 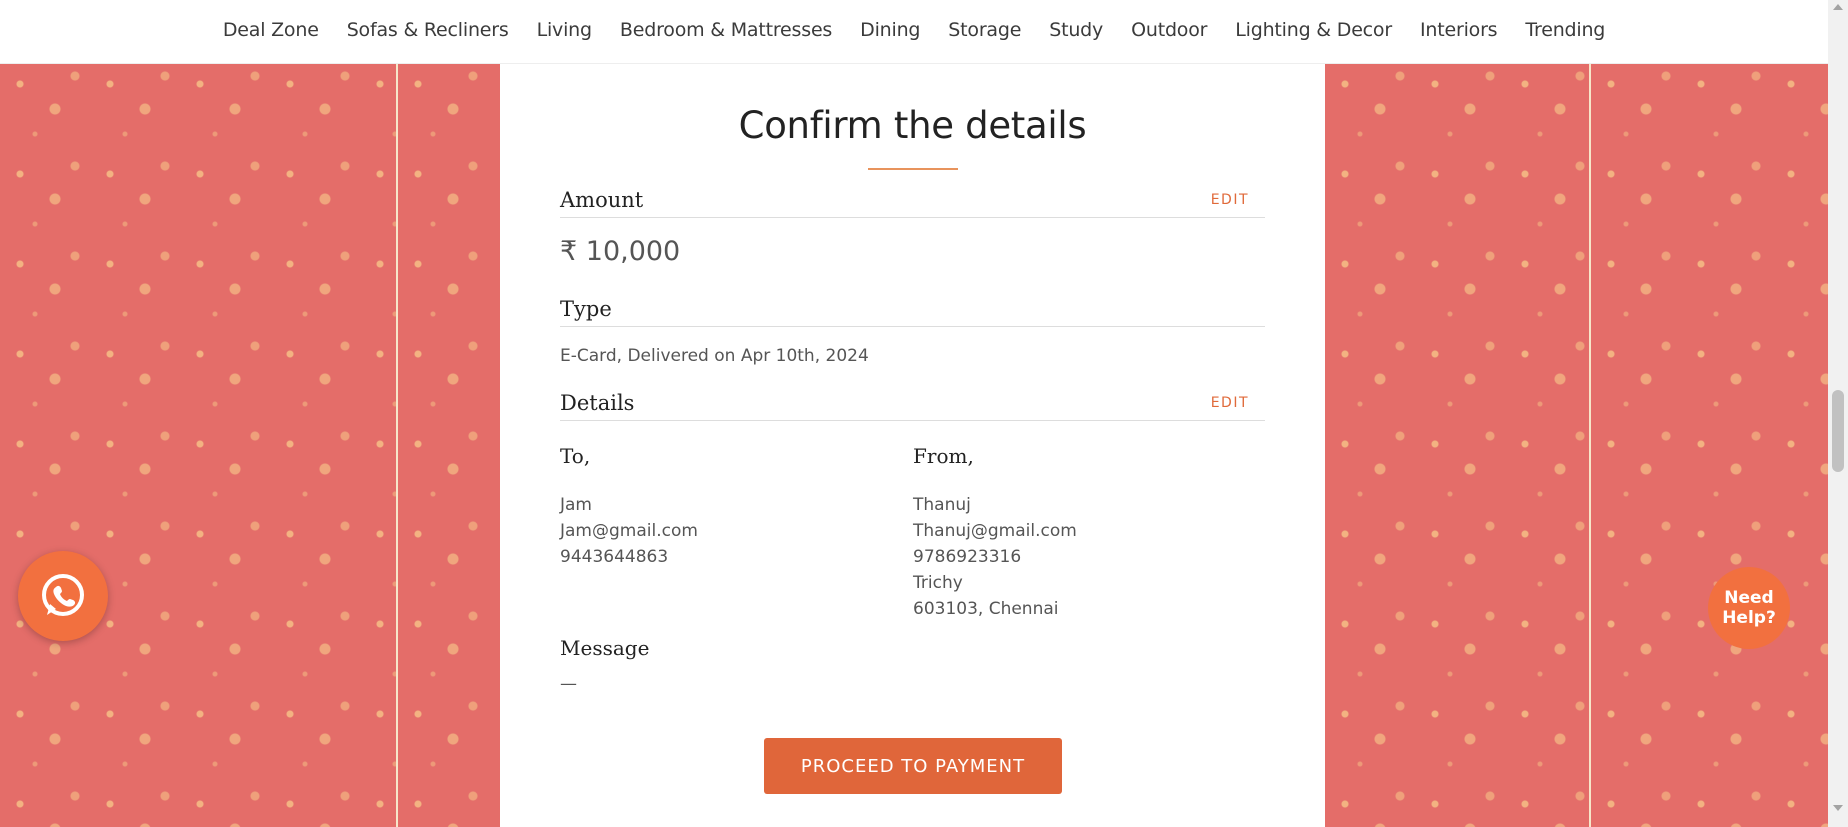 I want to click on details-edit-link: EDIT, so click(x=1230, y=403).